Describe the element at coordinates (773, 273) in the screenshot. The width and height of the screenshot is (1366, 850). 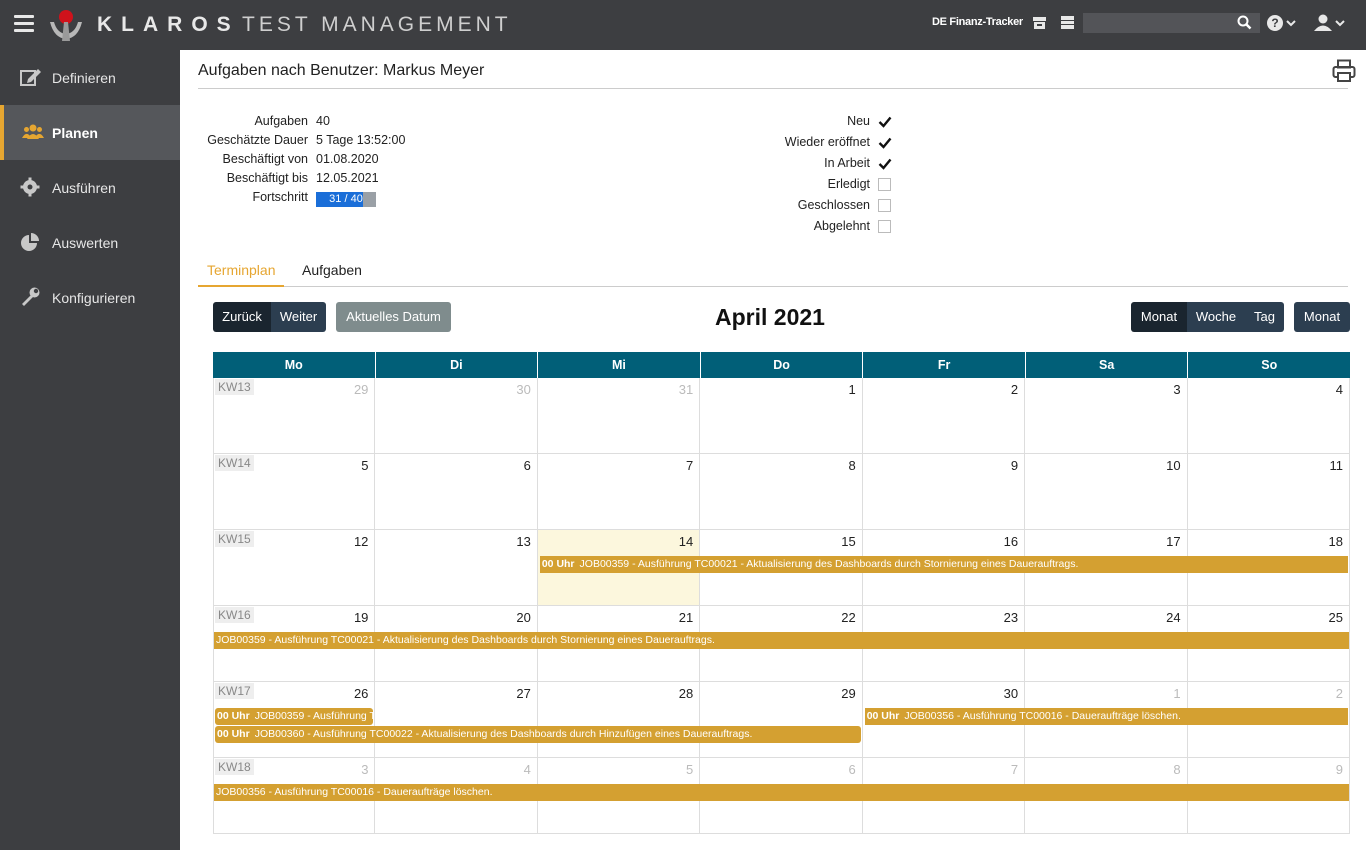
I see `tab-bar: Terminplan Aufgaben` at that location.